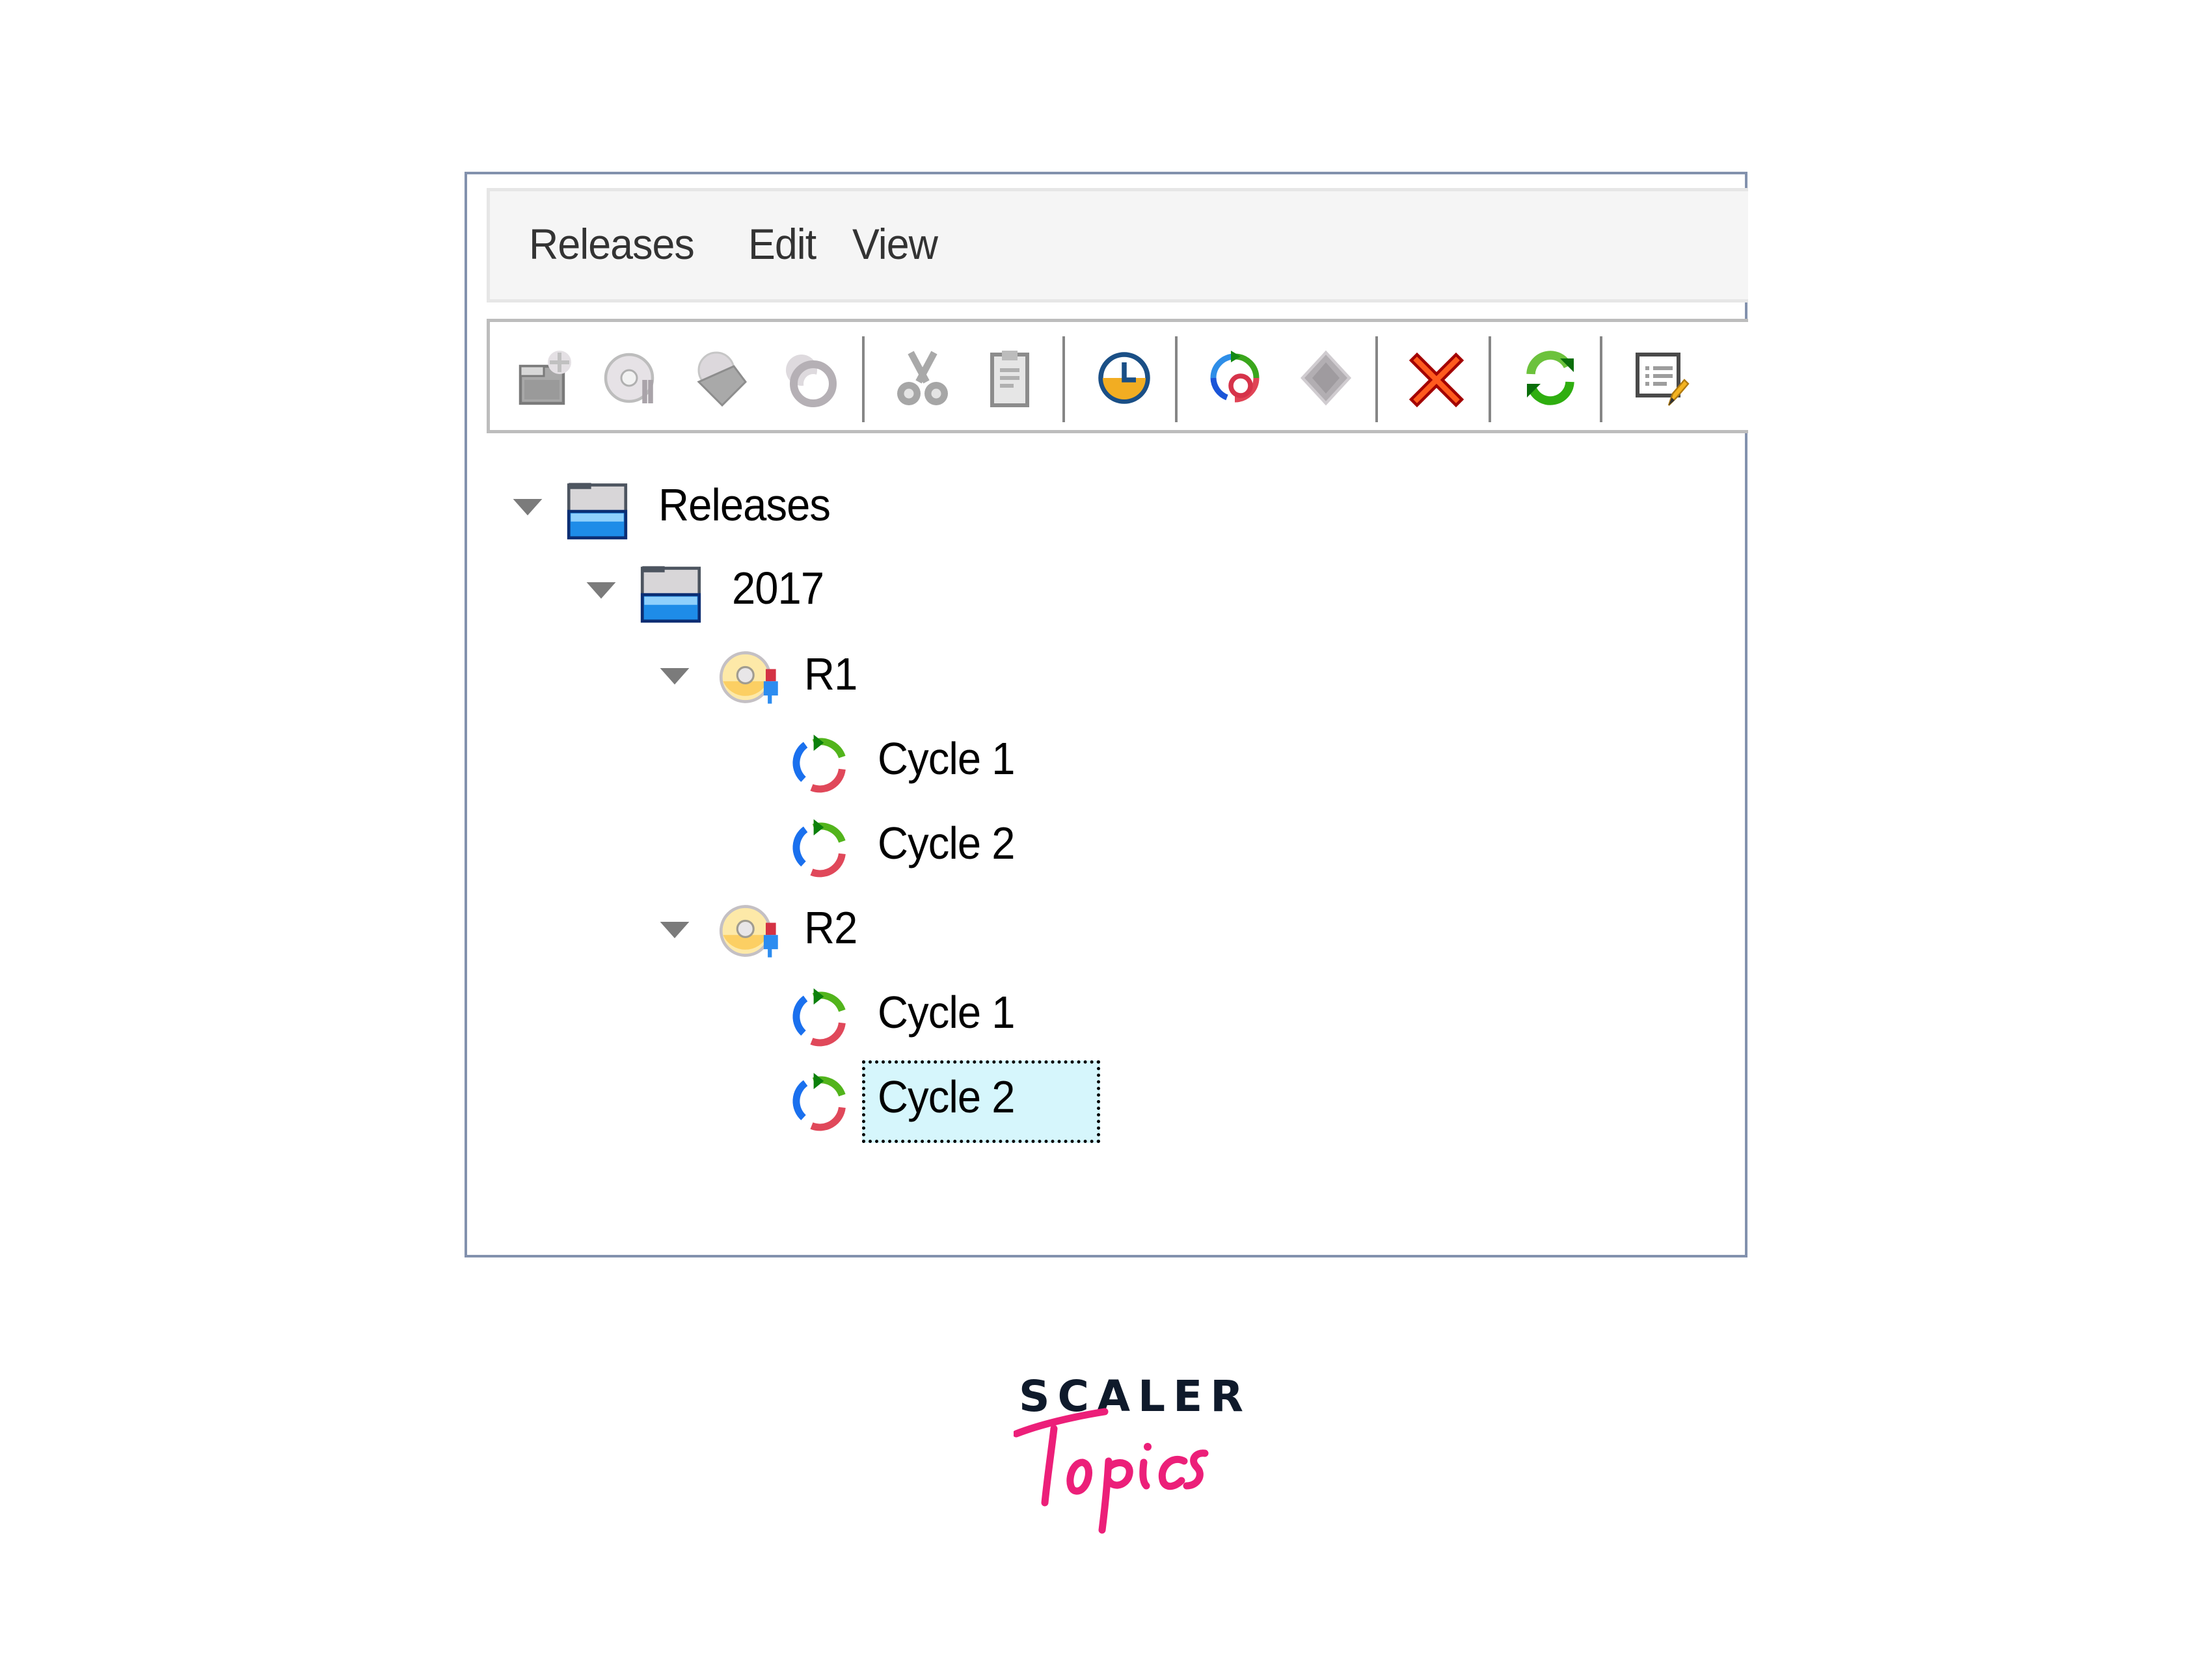 Image resolution: width=2212 pixels, height=1653 pixels. I want to click on new-cycle-button, so click(809, 377).